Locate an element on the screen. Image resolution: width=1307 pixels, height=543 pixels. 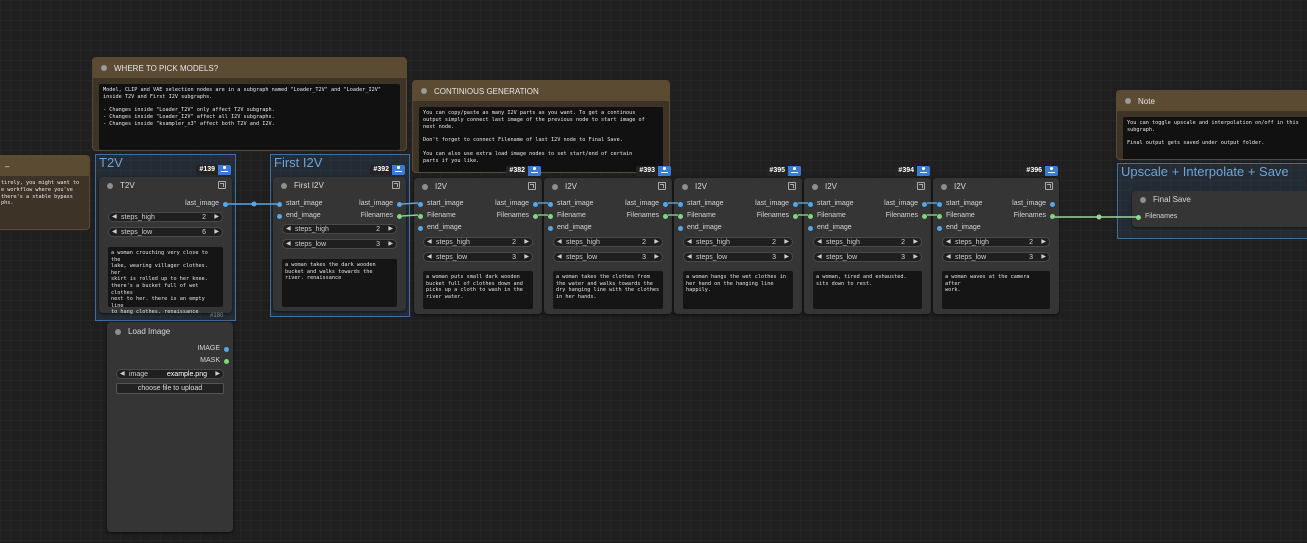
io-row: end_image Filenames is located at coordinates (339, 217).